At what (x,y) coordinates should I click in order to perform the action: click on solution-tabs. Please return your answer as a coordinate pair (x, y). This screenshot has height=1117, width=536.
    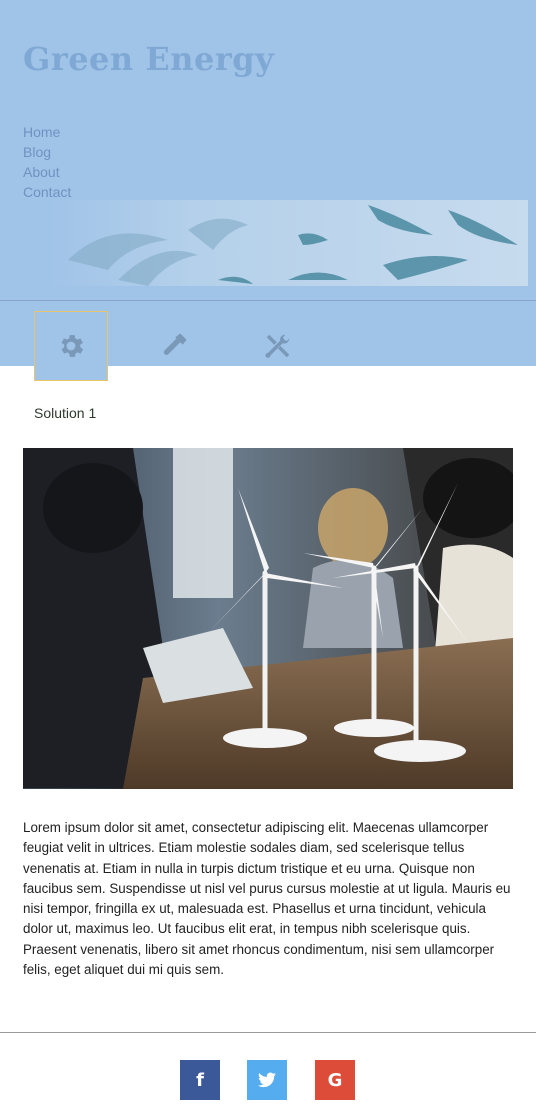
    Looking at the image, I should click on (268, 341).